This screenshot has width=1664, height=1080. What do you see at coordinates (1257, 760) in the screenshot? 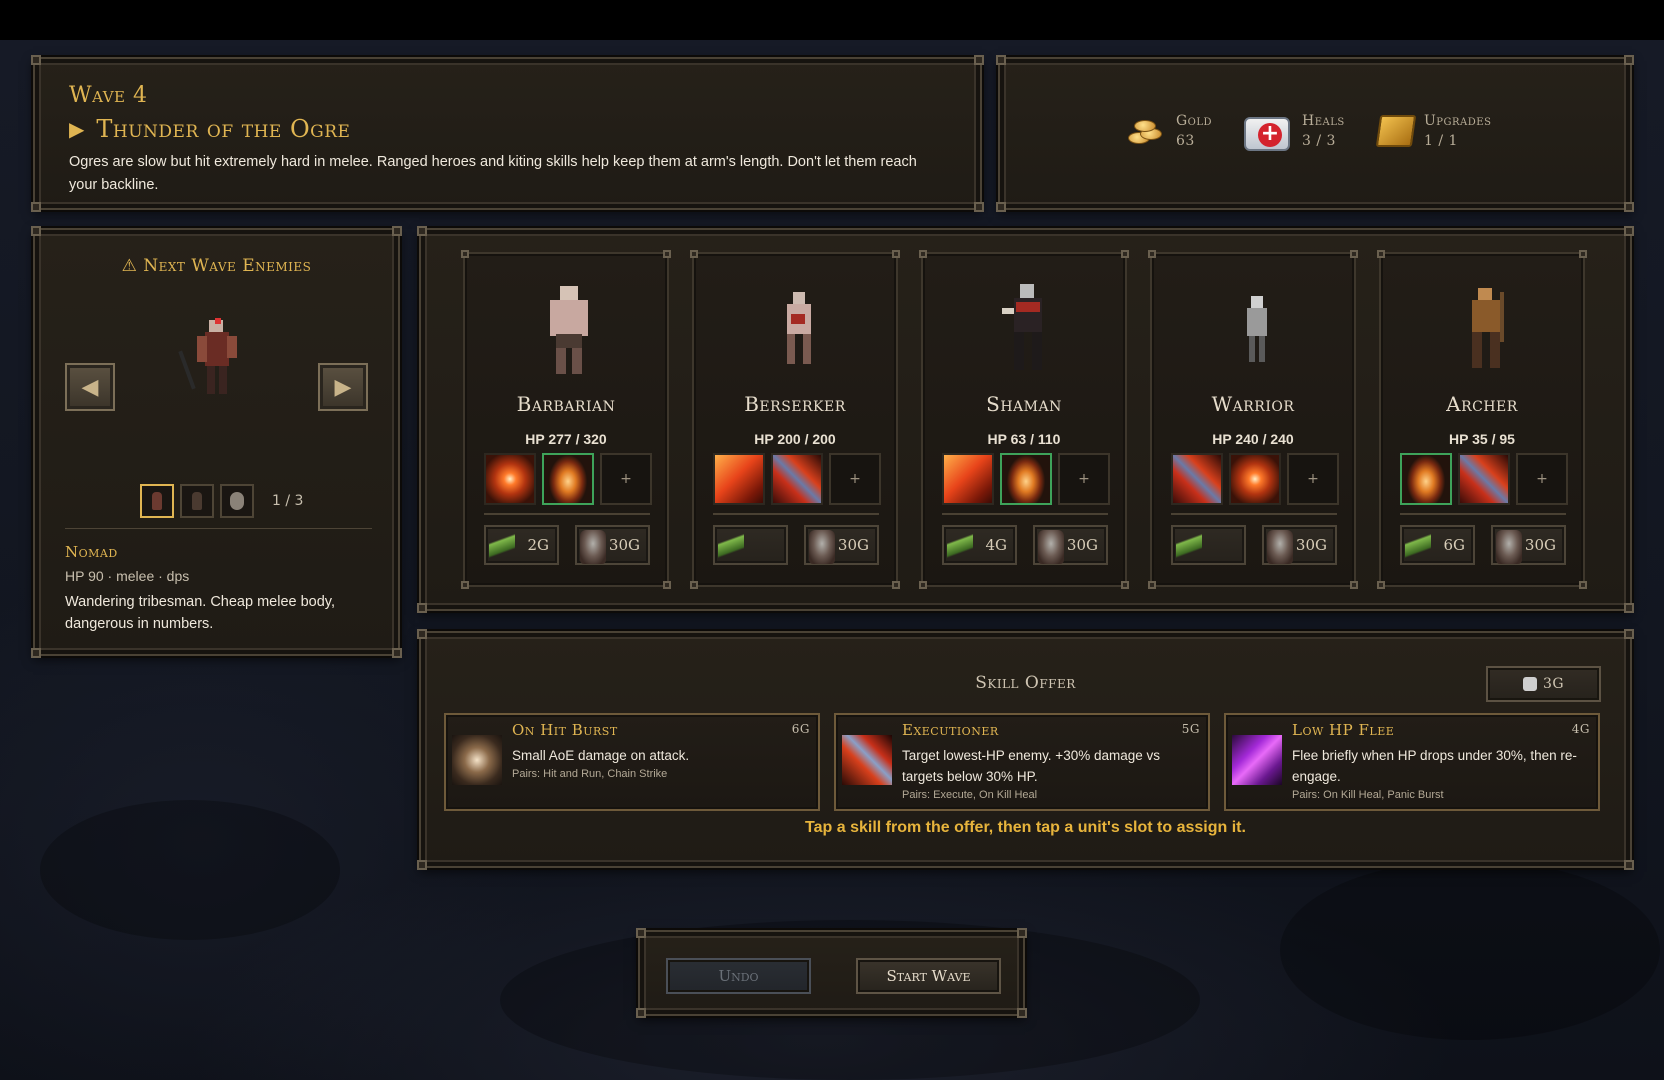
I see `low-hp-flee-icon` at bounding box center [1257, 760].